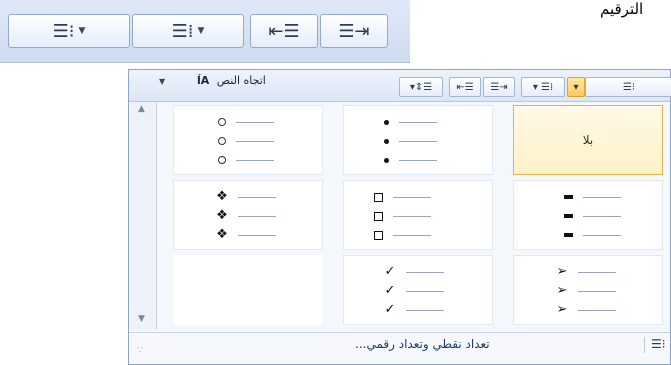  Describe the element at coordinates (141, 319) in the screenshot. I see `scroll-down-icon: ▼` at that location.